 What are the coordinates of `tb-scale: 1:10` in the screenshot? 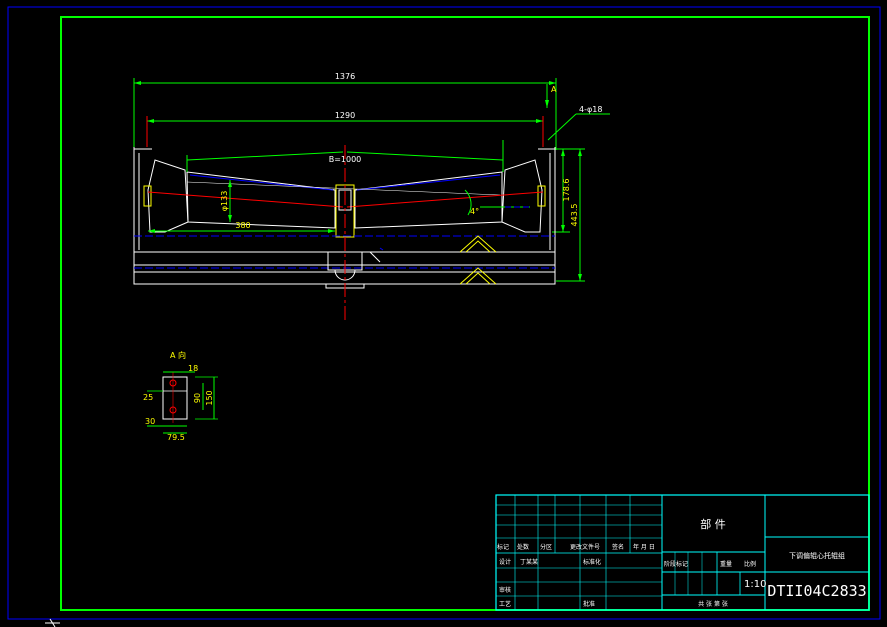 It's located at (755, 584).